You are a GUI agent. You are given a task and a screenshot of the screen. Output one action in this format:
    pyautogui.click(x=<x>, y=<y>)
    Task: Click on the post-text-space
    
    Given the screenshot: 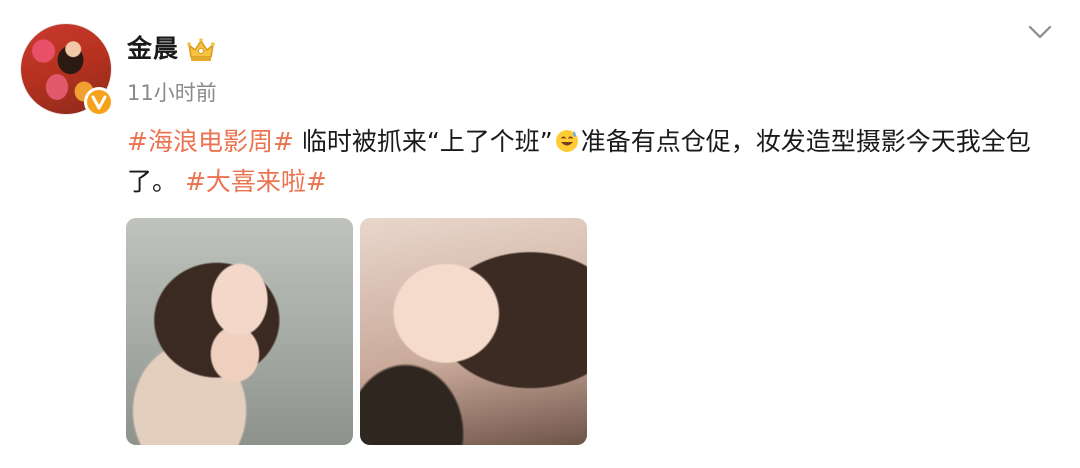 What is the action you would take?
    pyautogui.click(x=181, y=181)
    